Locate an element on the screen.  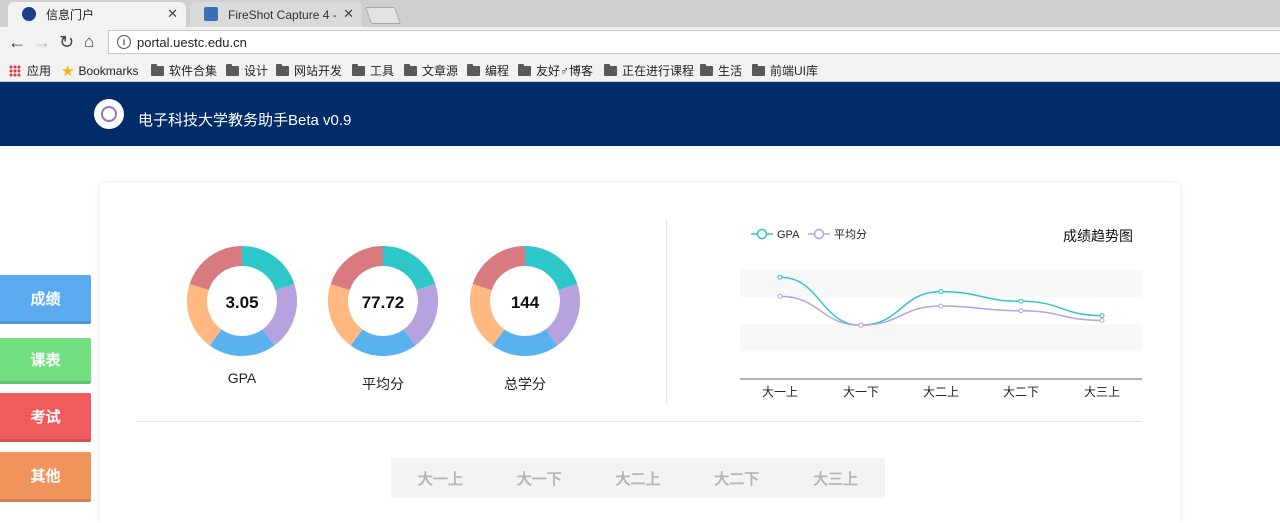
x-tick-label: 大二上 is located at coordinates (941, 392).